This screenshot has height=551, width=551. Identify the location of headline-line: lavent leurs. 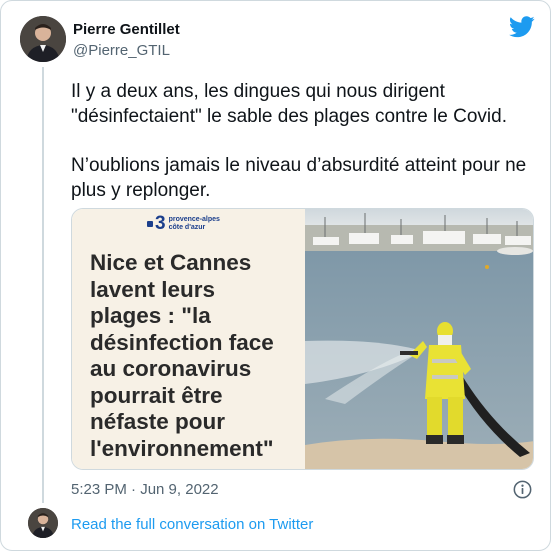
(153, 289).